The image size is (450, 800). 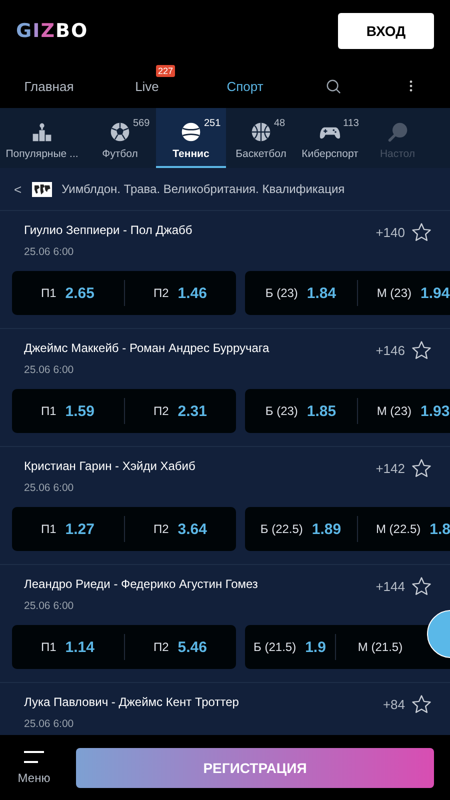 What do you see at coordinates (180, 293) in the screenshot?
I see `odds-button: П2 1.46` at bounding box center [180, 293].